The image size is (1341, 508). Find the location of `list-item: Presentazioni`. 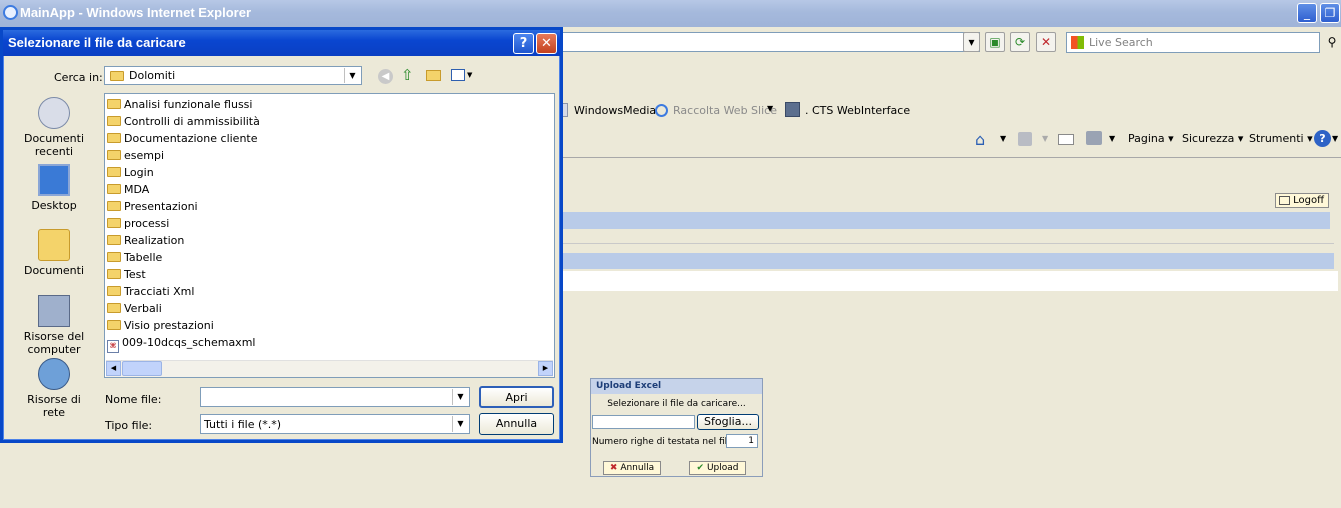

list-item: Presentazioni is located at coordinates (152, 206).